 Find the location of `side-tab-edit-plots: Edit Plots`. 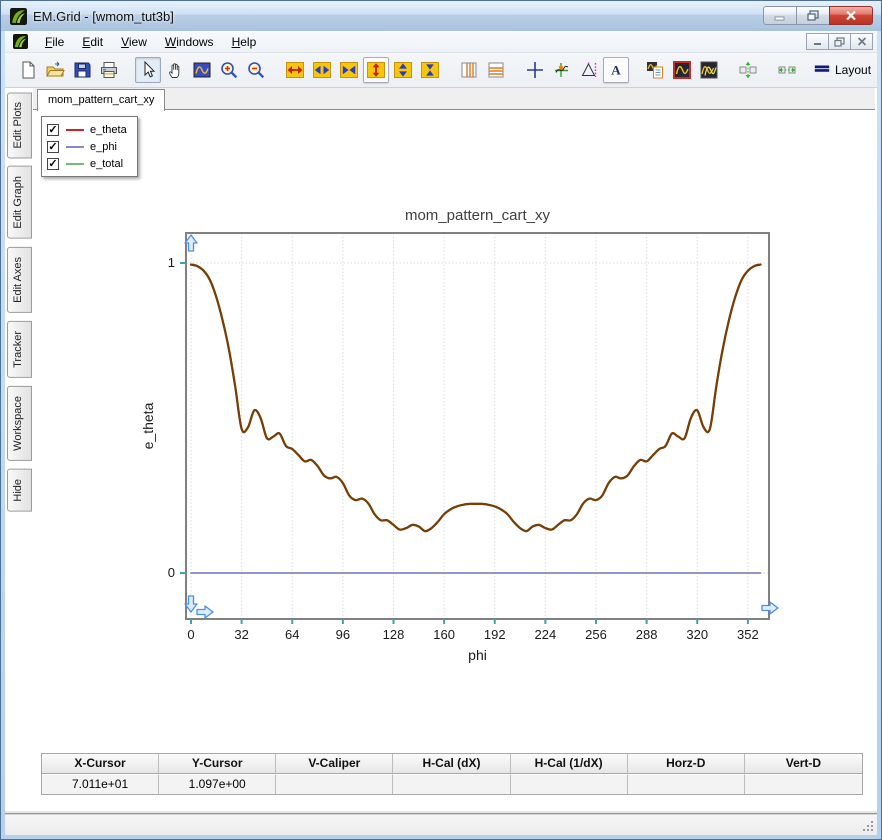

side-tab-edit-plots: Edit Plots is located at coordinates (19, 125).